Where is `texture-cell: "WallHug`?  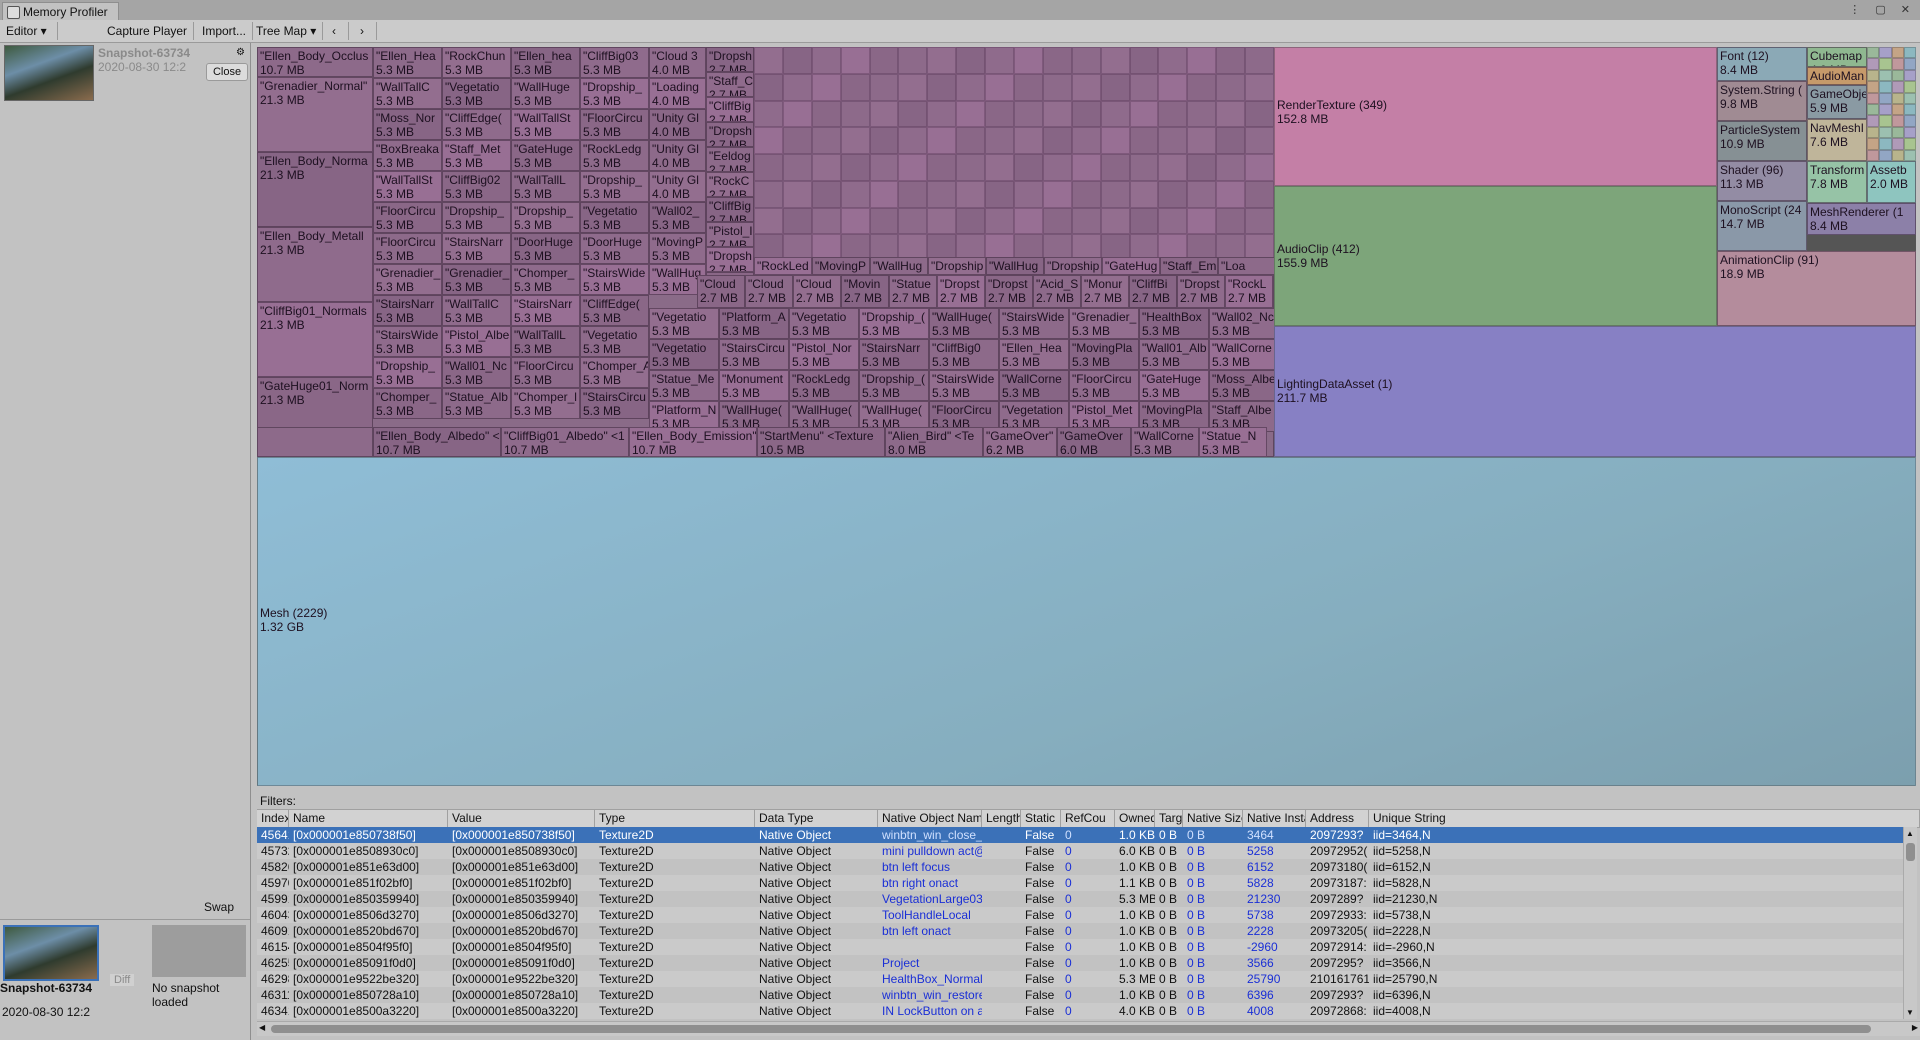 texture-cell: "WallHug is located at coordinates (1015, 266).